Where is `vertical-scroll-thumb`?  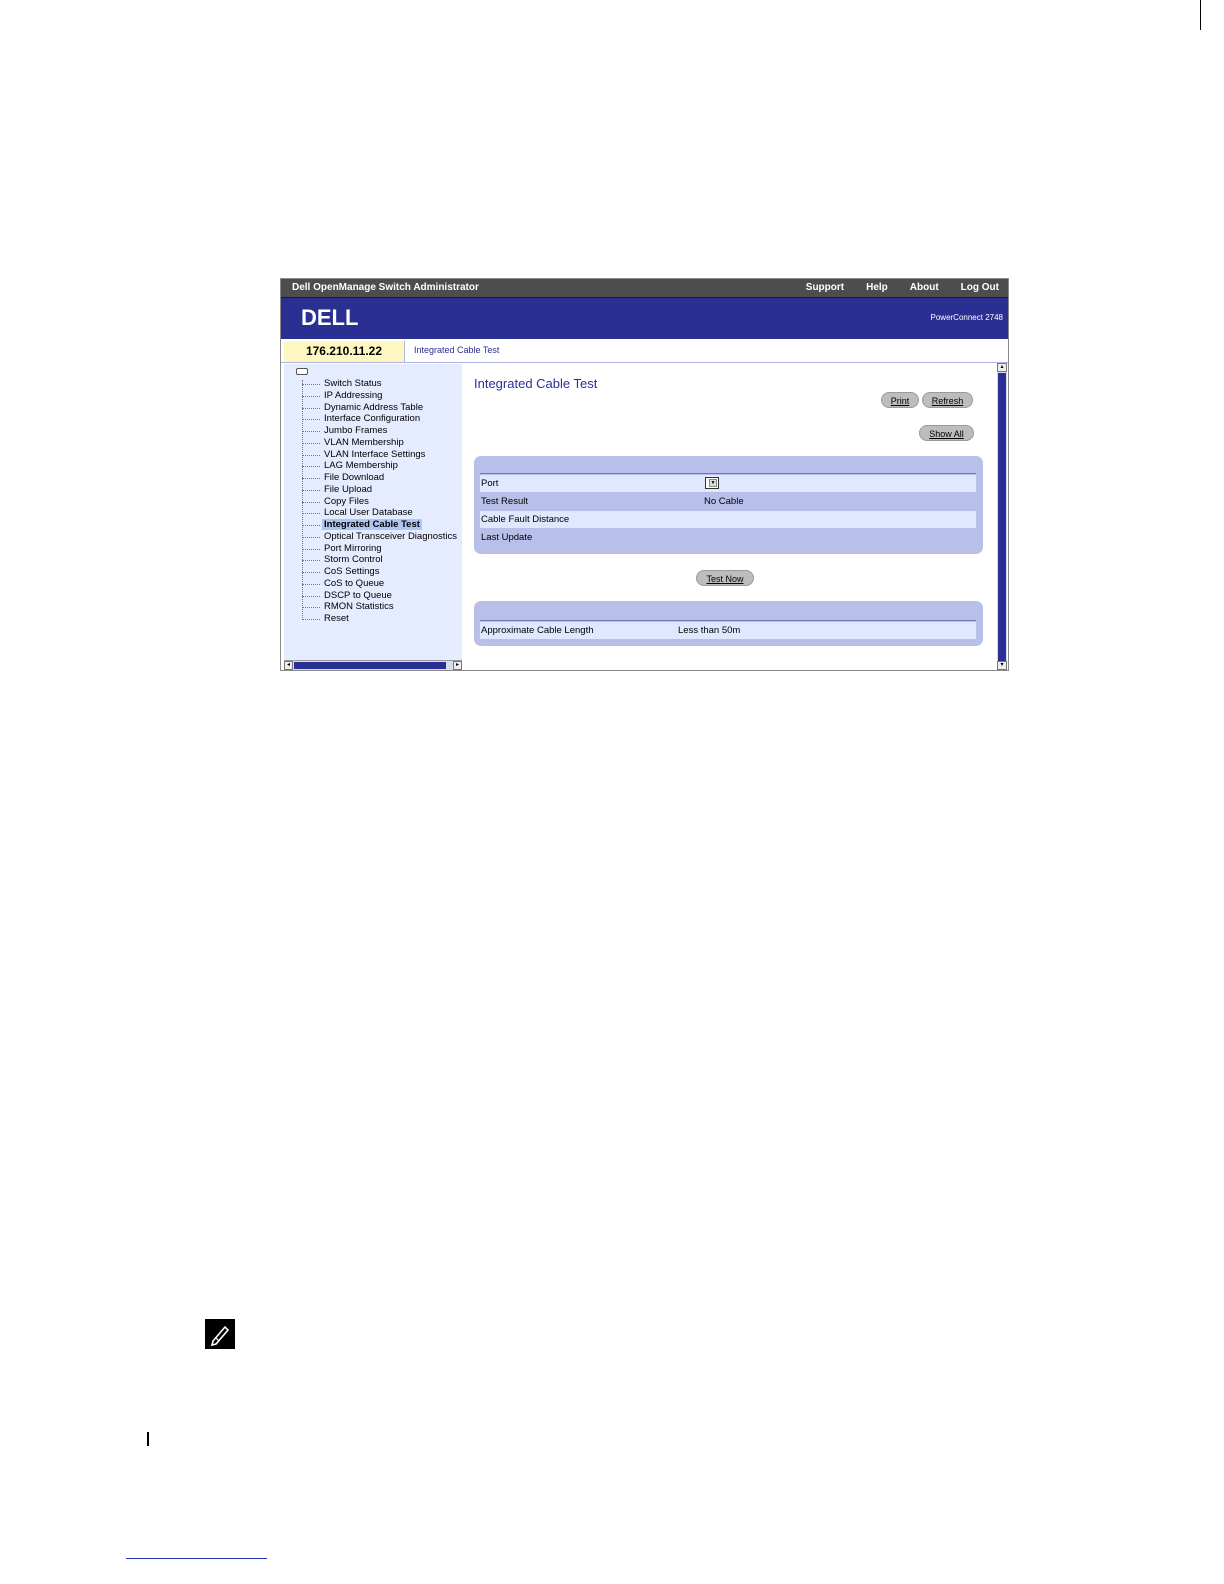
vertical-scroll-thumb is located at coordinates (1002, 517).